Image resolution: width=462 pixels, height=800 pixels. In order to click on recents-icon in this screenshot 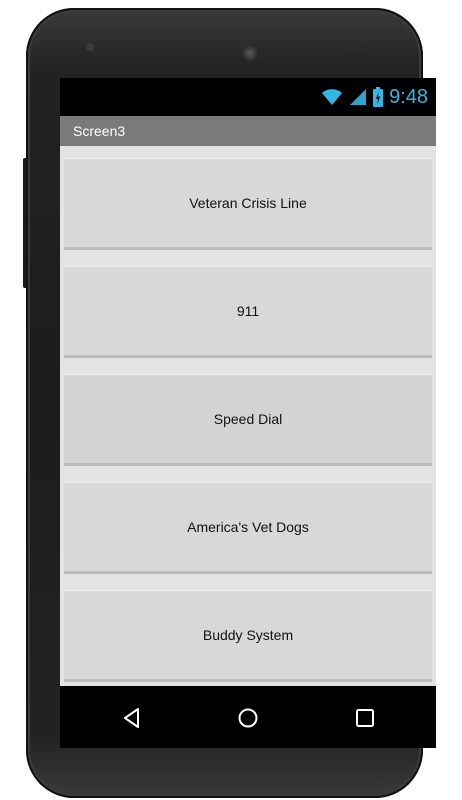, I will do `click(365, 718)`.